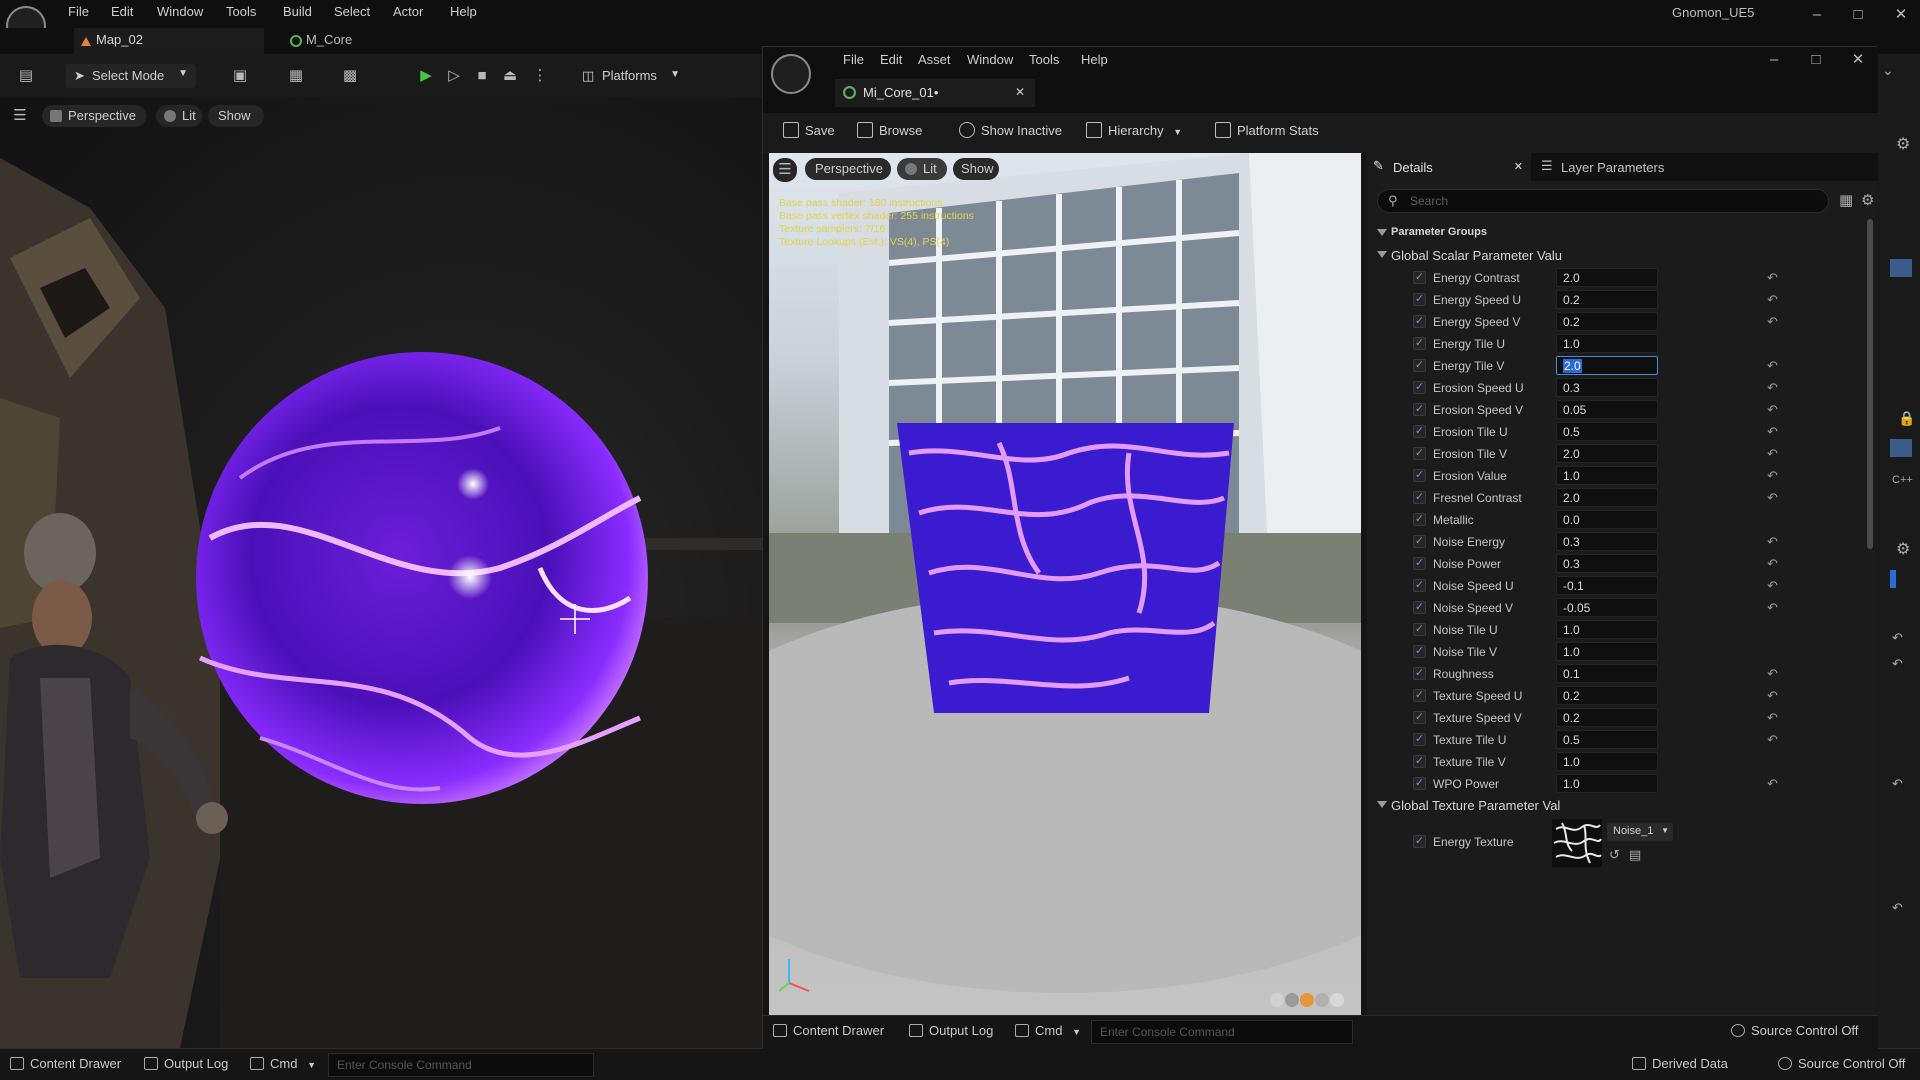 The width and height of the screenshot is (1920, 1080). I want to click on save-all-icon: ▤, so click(26, 76).